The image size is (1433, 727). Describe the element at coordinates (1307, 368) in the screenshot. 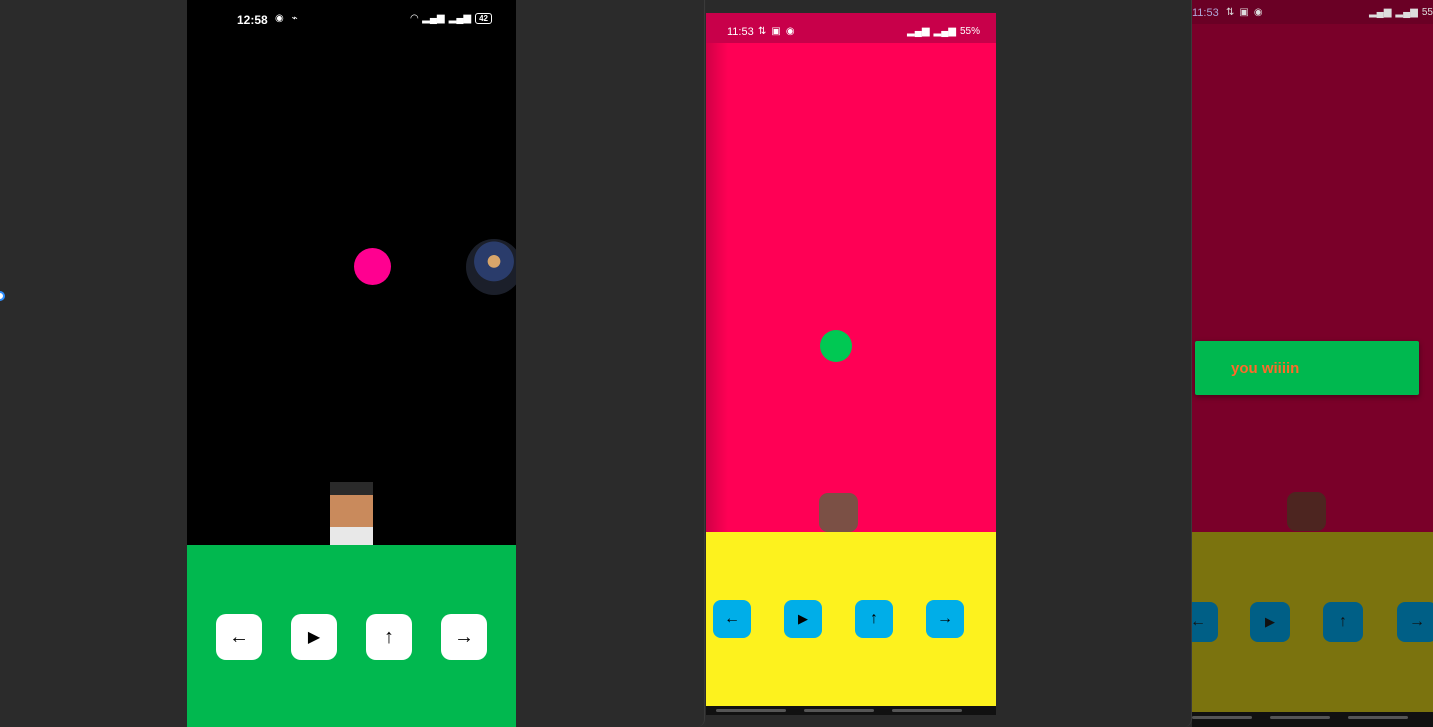

I see `win-message: you wiiiin` at that location.